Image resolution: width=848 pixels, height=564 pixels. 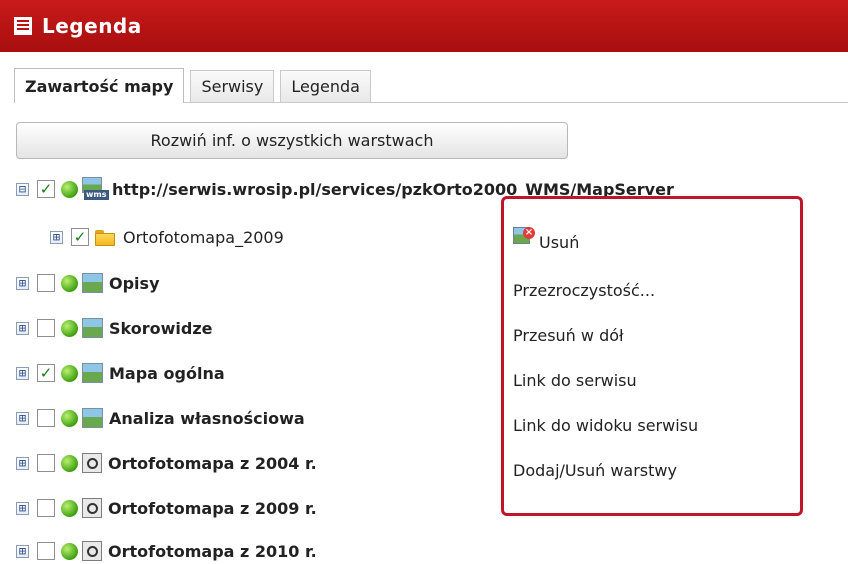 I want to click on layer-row: ⊞ Opisy, so click(x=88, y=283).